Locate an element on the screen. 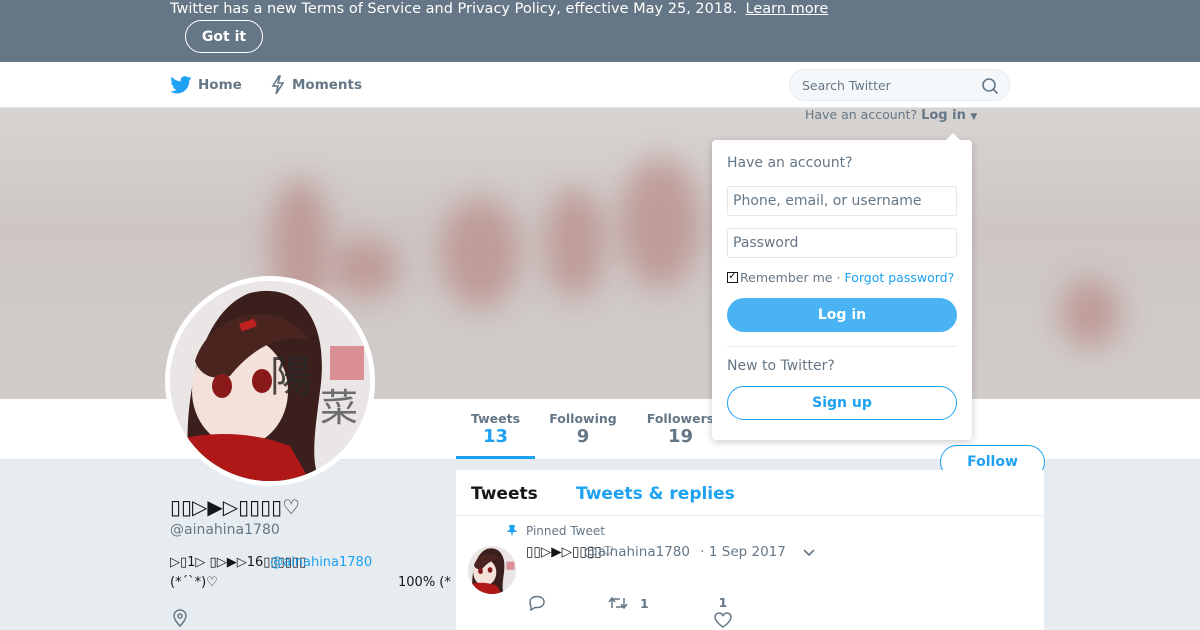 The width and height of the screenshot is (1200, 630). bio-line-2: (*´`*)♡ 100% (* is located at coordinates (315, 582).